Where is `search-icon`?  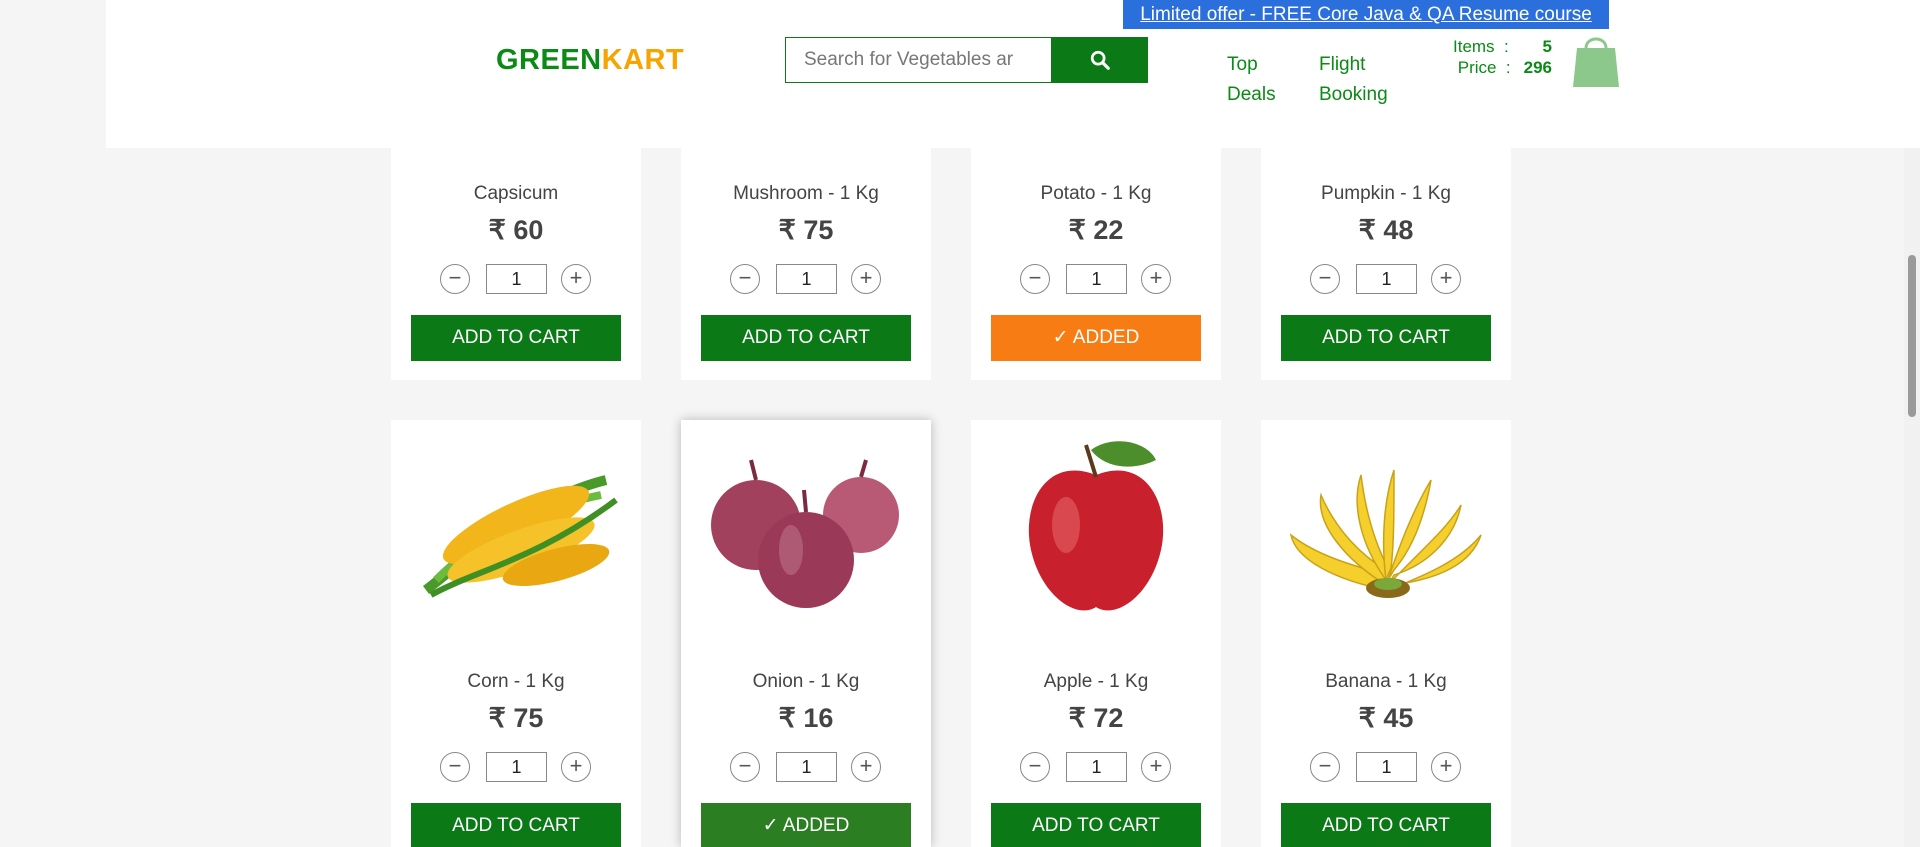 search-icon is located at coordinates (1100, 60).